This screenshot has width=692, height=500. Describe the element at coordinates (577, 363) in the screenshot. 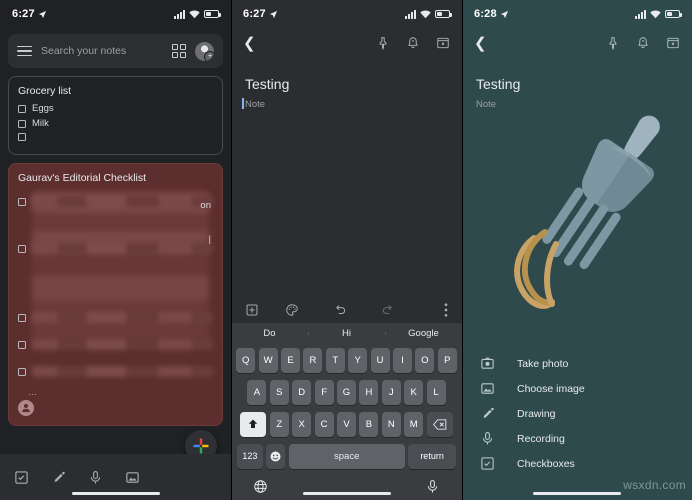

I see `menu-item-take-photo: Take photo` at that location.